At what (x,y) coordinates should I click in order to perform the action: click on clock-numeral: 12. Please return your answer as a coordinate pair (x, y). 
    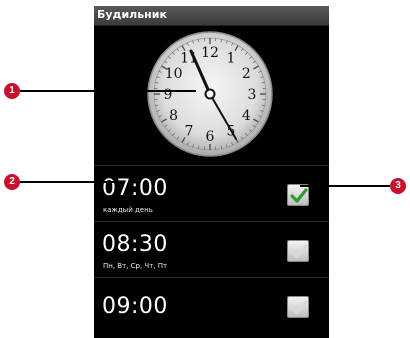
    Looking at the image, I should click on (210, 53).